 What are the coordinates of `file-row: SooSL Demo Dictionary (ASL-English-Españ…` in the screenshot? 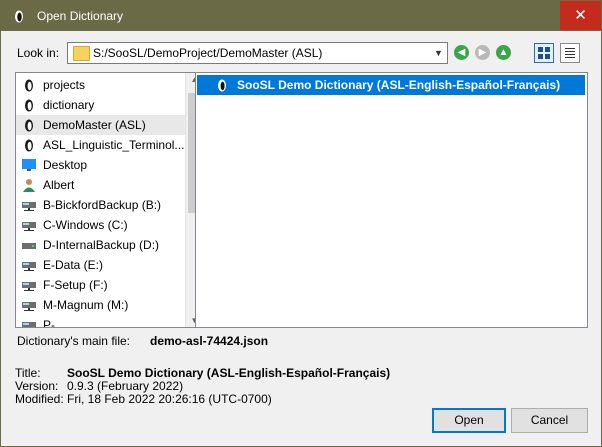 It's located at (391, 85).